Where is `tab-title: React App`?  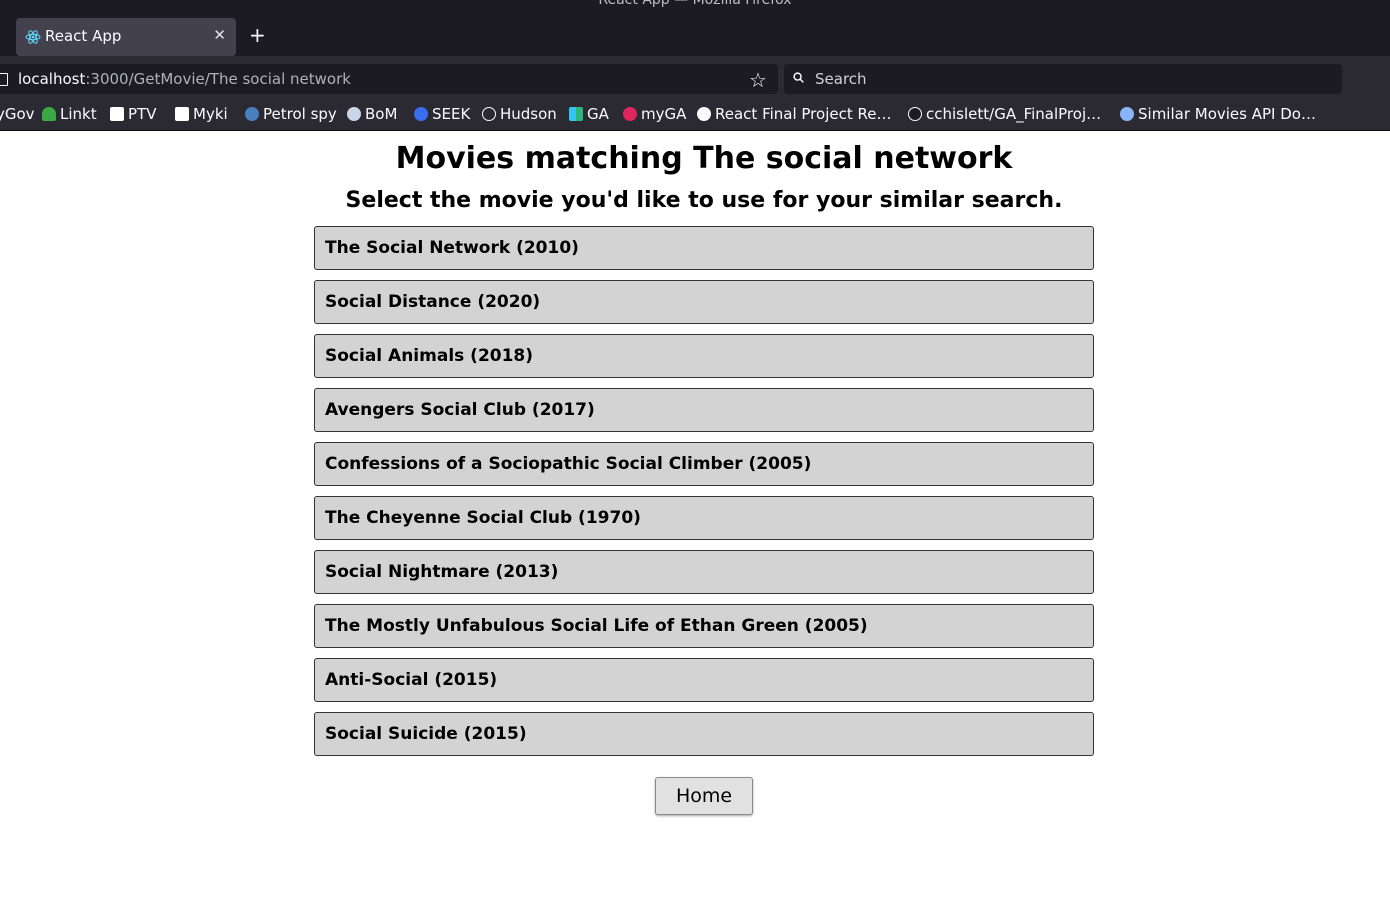 tab-title: React App is located at coordinates (83, 36).